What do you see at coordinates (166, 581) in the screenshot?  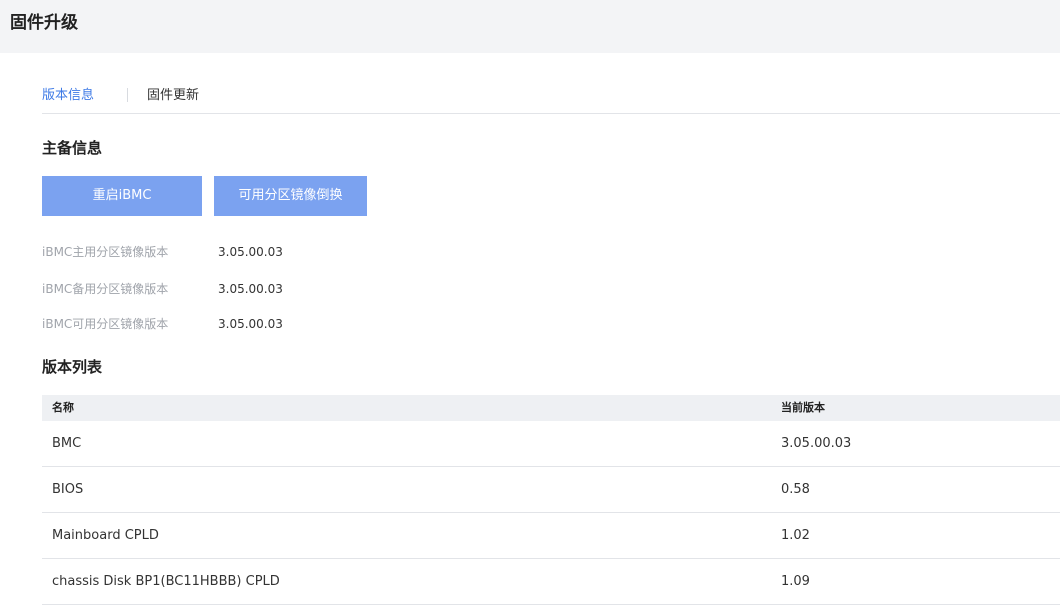 I see `row-name-cell: chassis Disk BP1(BC11HBBB) CPLD` at bounding box center [166, 581].